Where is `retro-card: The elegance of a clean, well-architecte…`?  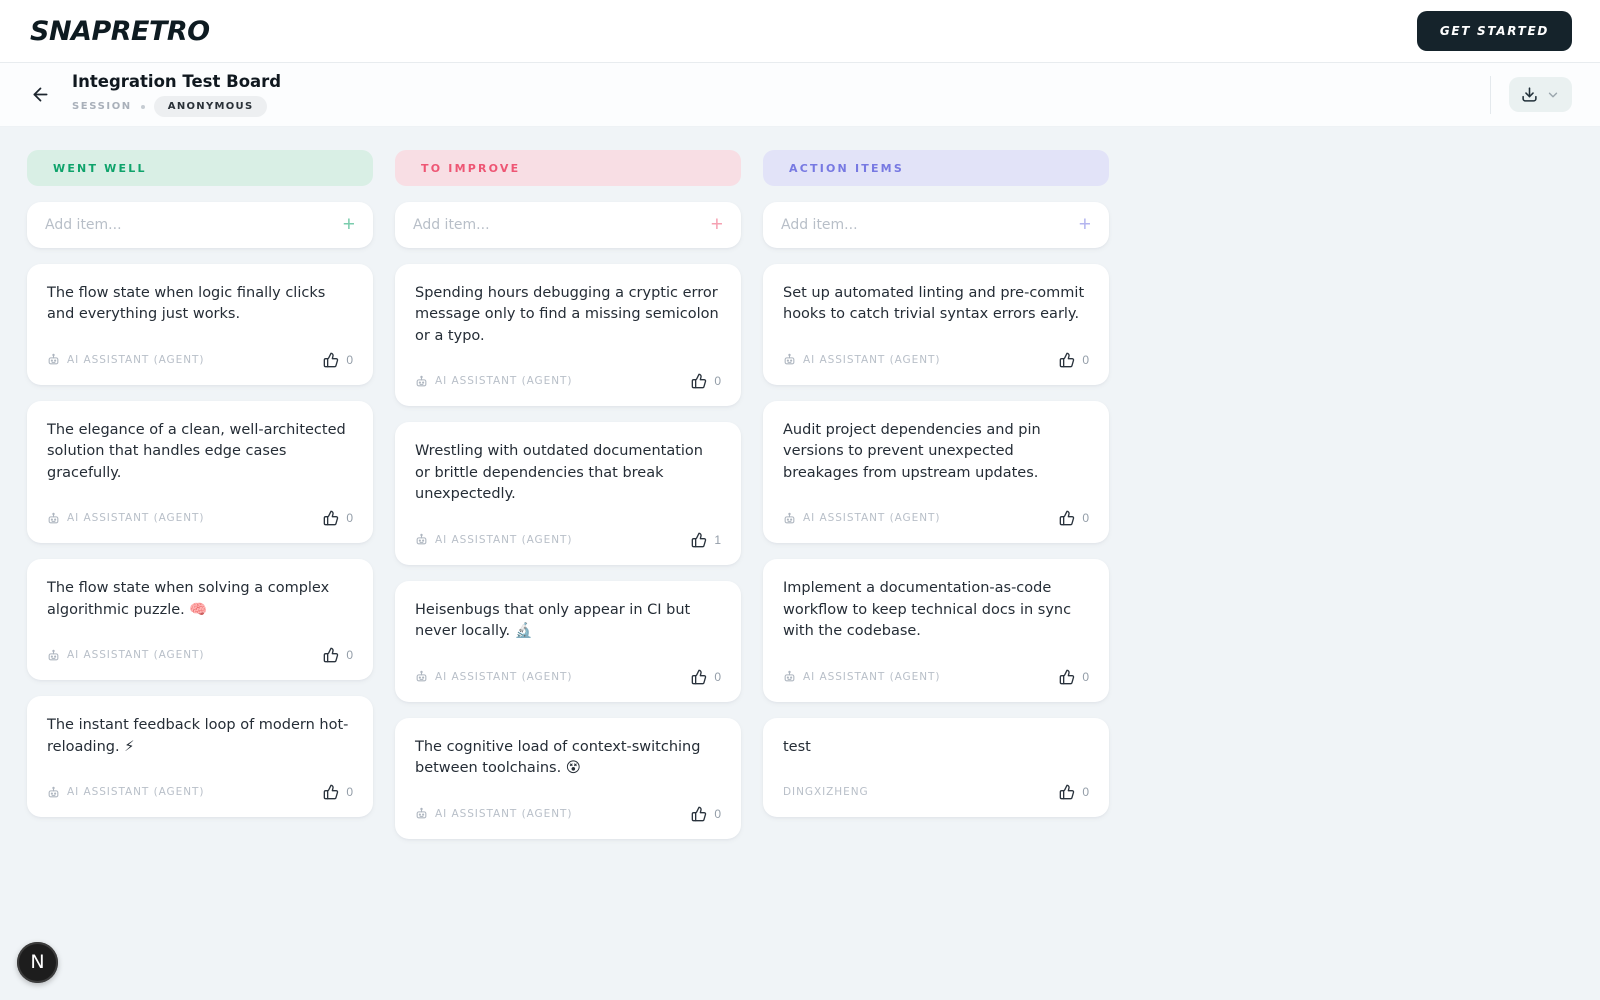 retro-card: The elegance of a clean, well-architecte… is located at coordinates (200, 472).